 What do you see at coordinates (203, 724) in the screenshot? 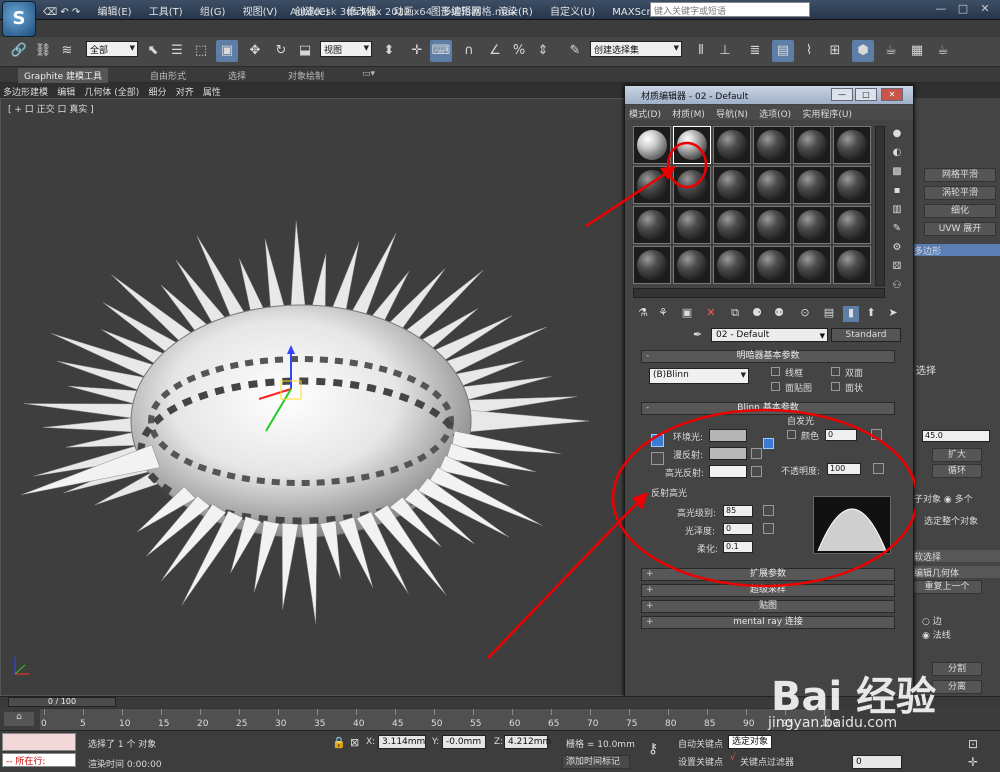
I see `track-tick-label: 20` at bounding box center [203, 724].